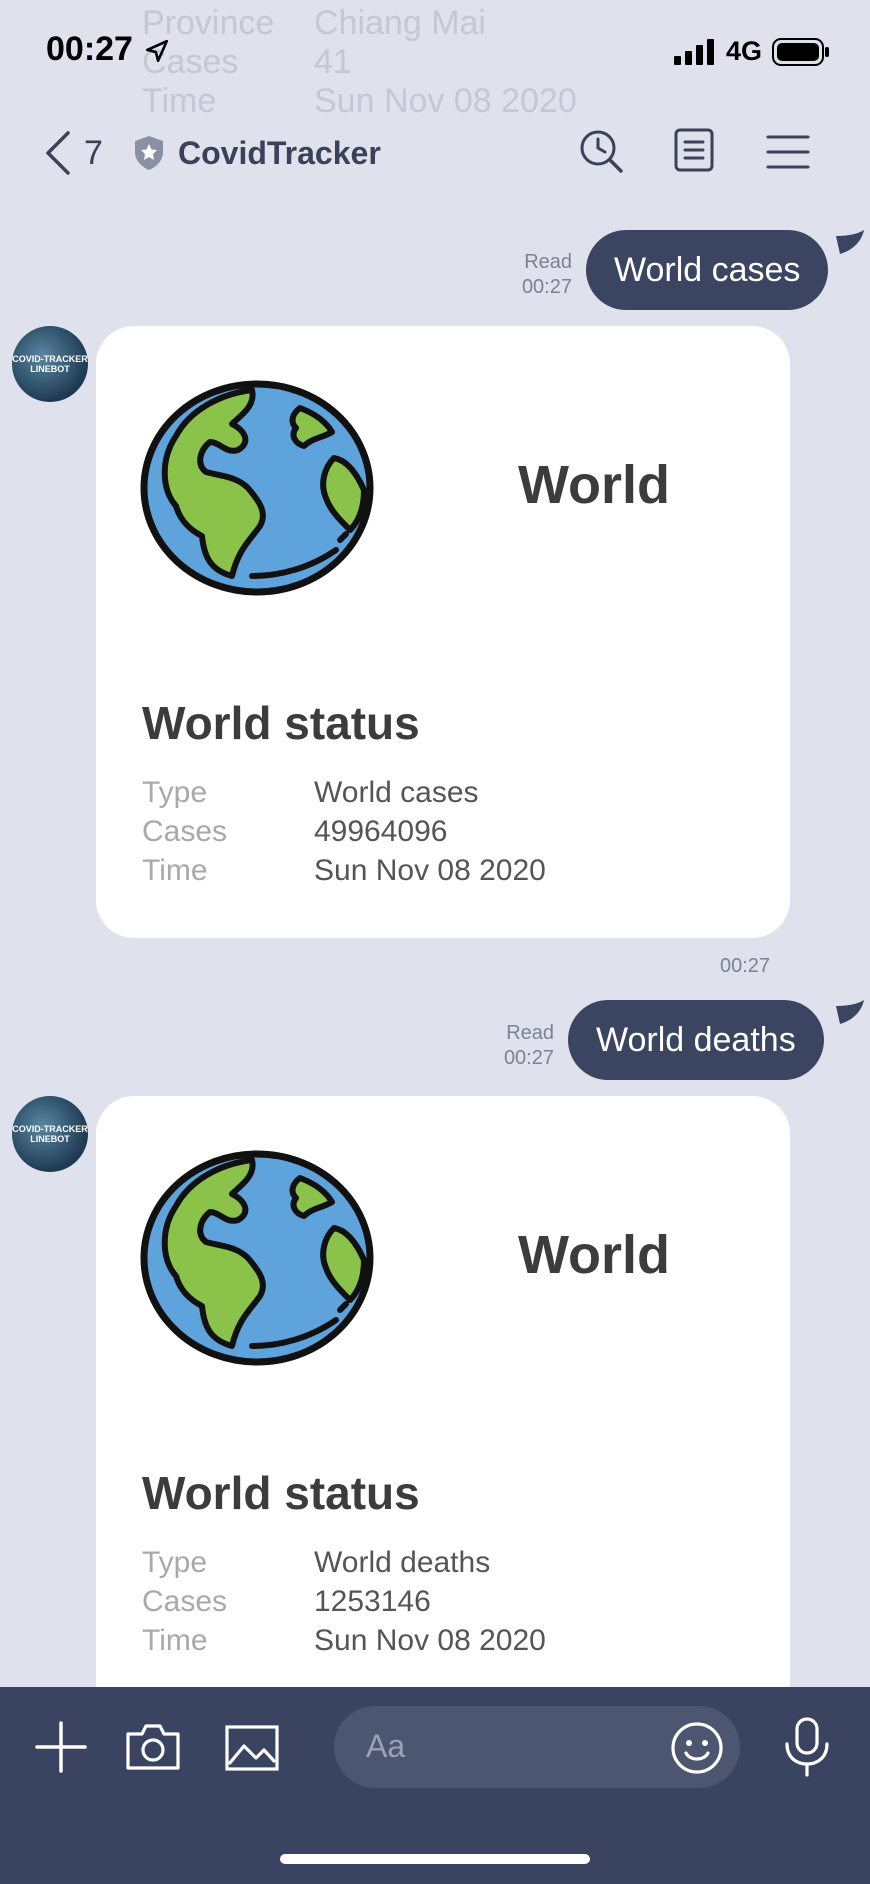  What do you see at coordinates (743, 51) in the screenshot?
I see `network-type: 4G` at bounding box center [743, 51].